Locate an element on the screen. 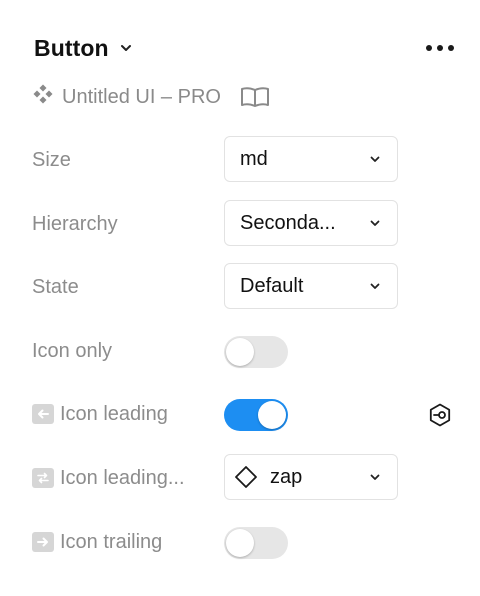 The width and height of the screenshot is (480, 596). diamond-icon is located at coordinates (246, 477).